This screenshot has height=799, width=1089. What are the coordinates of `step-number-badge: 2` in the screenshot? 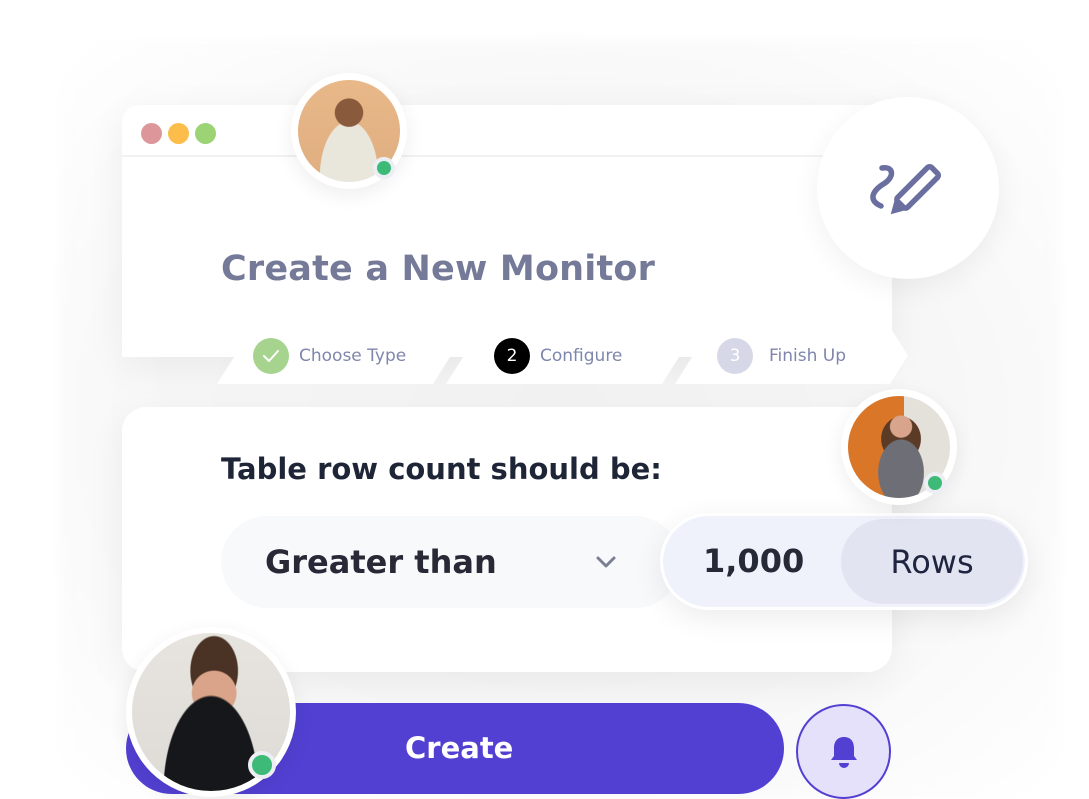 It's located at (512, 356).